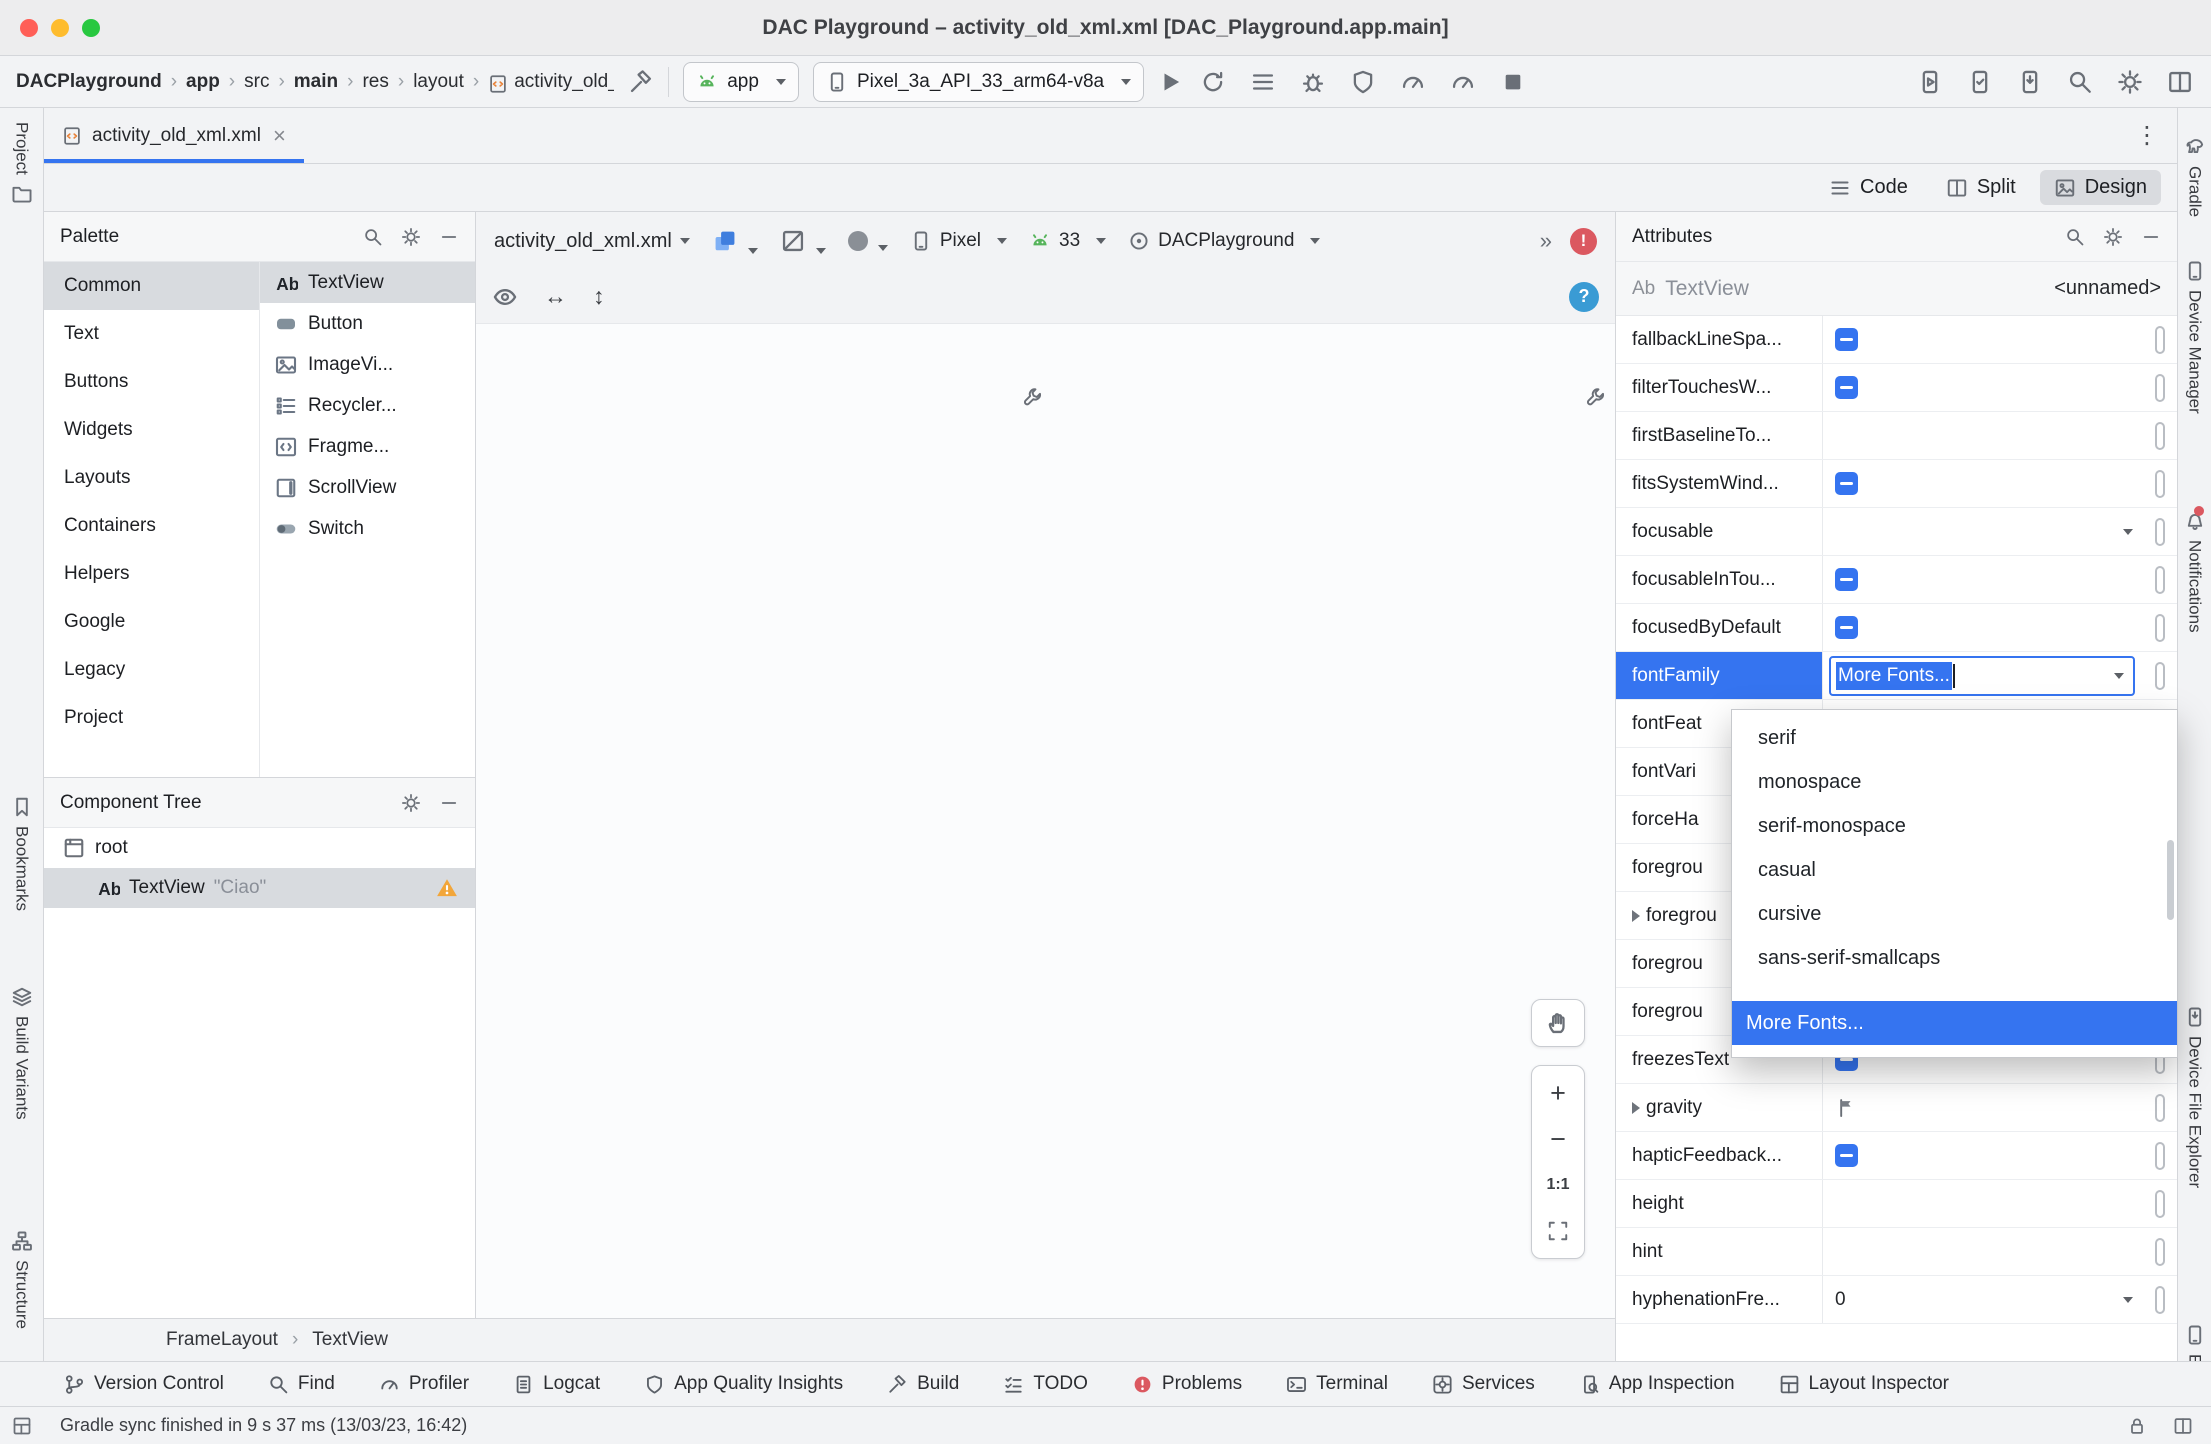 The width and height of the screenshot is (2211, 1444). What do you see at coordinates (2195, 1097) in the screenshot?
I see `tool-window-button: Device File Explorer` at bounding box center [2195, 1097].